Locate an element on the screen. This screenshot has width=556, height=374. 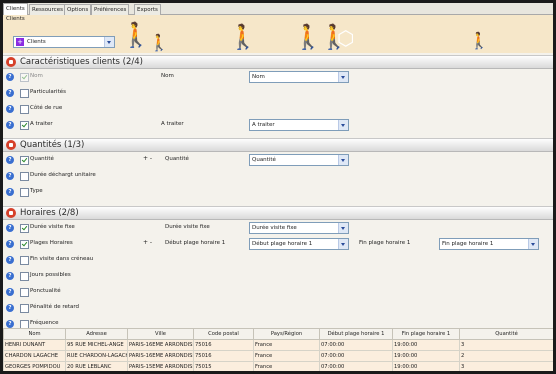
quantite-select: Quantité is located at coordinates (299, 160).